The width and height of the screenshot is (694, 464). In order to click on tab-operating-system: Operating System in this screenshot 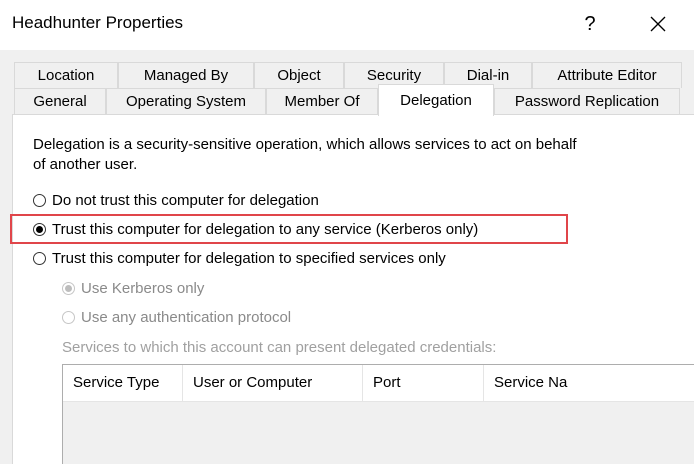, I will do `click(186, 101)`.